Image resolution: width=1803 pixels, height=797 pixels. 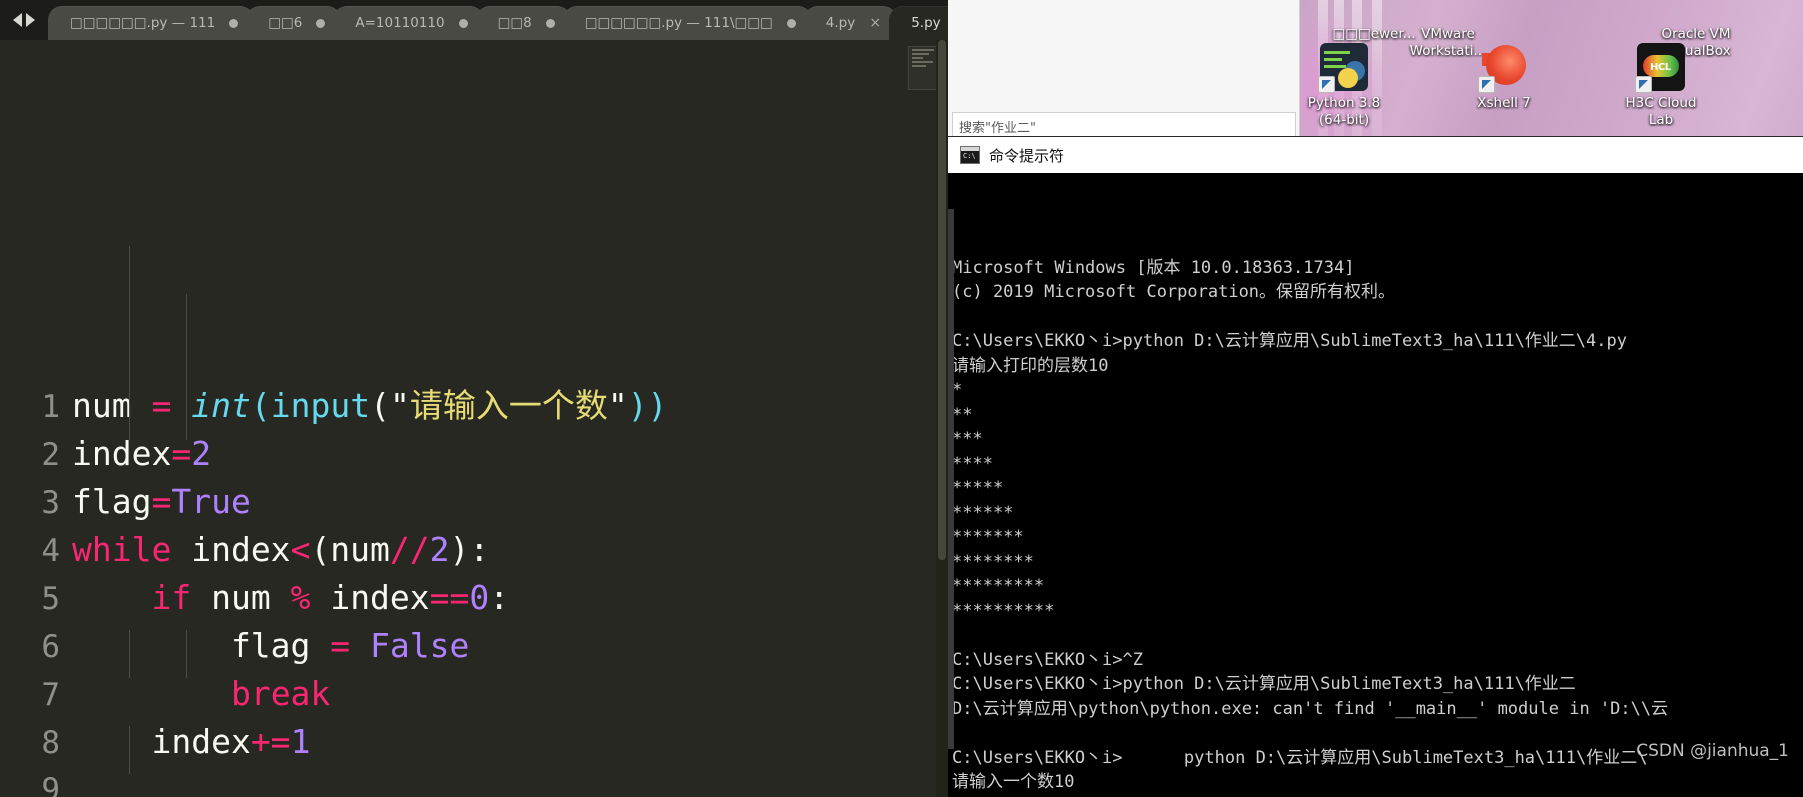 I want to click on cmd-line: *****, so click(x=978, y=488).